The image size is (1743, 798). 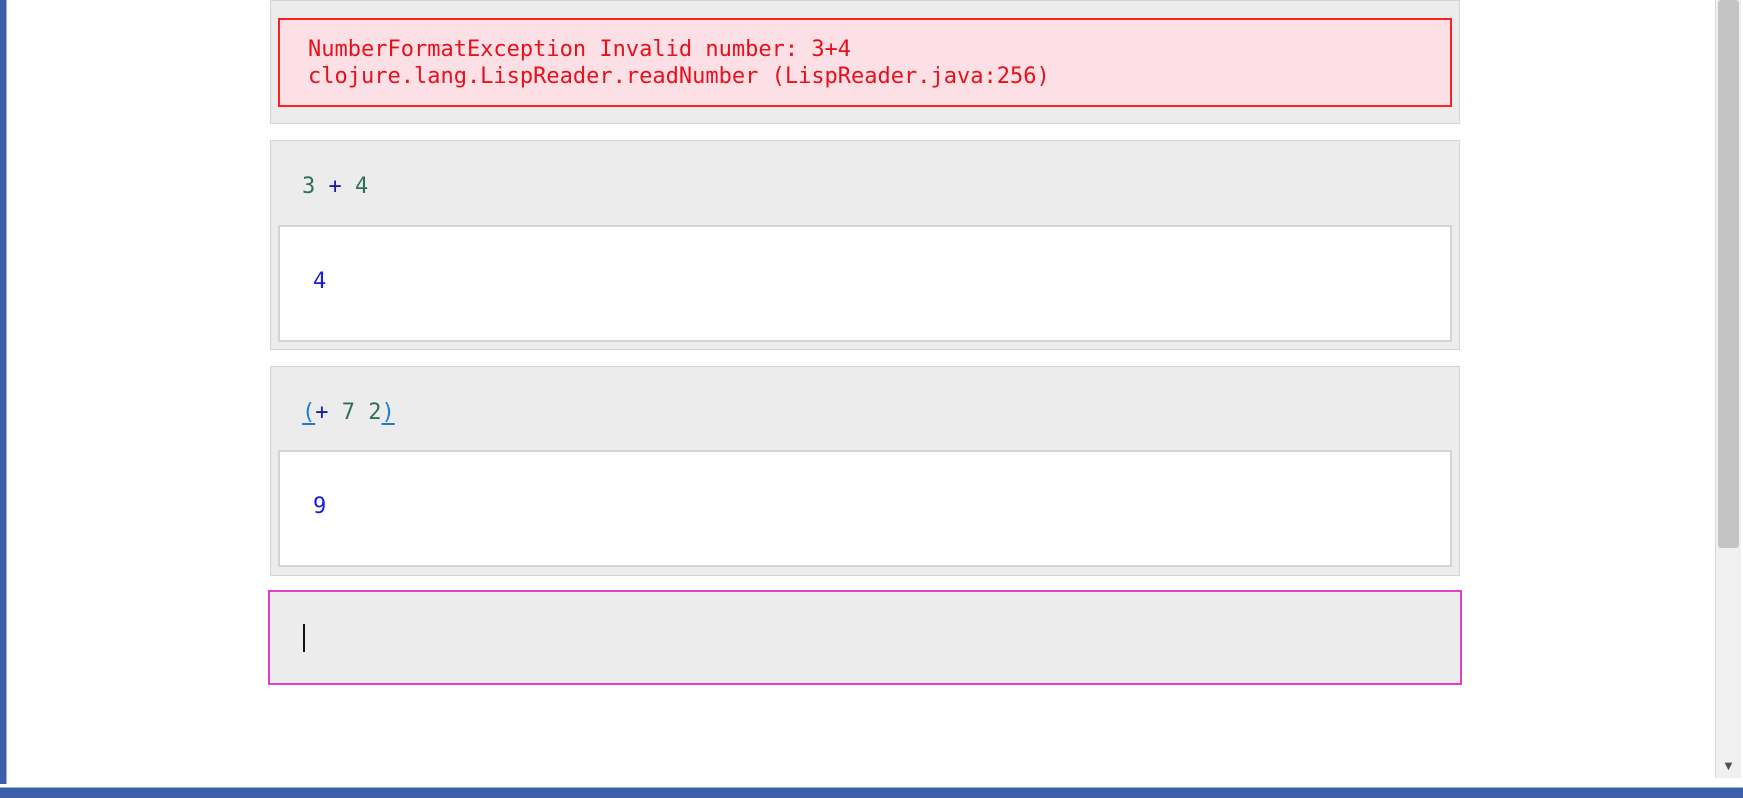 I want to click on cell-input: (+ 7 2), so click(x=348, y=412).